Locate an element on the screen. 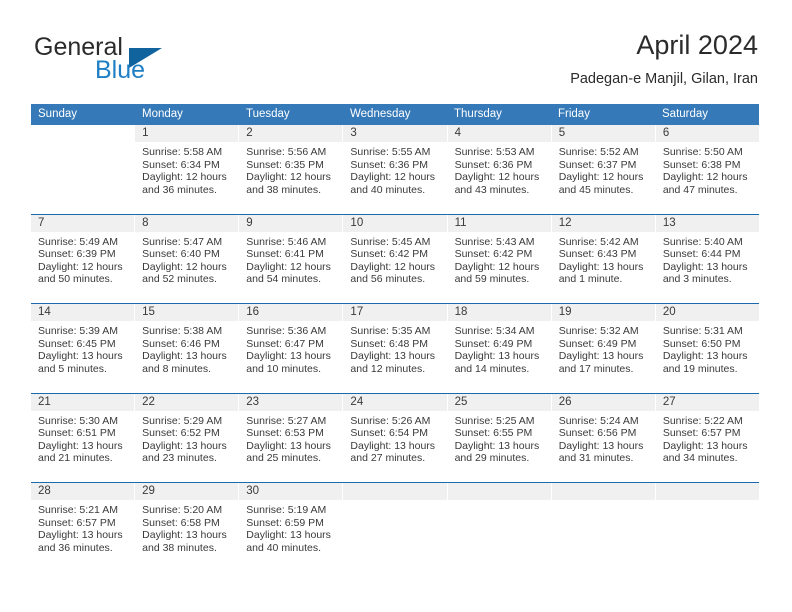 Image resolution: width=792 pixels, height=612 pixels. daylight-text: Daylight: 13 hours and 38 minutes. is located at coordinates (184, 541).